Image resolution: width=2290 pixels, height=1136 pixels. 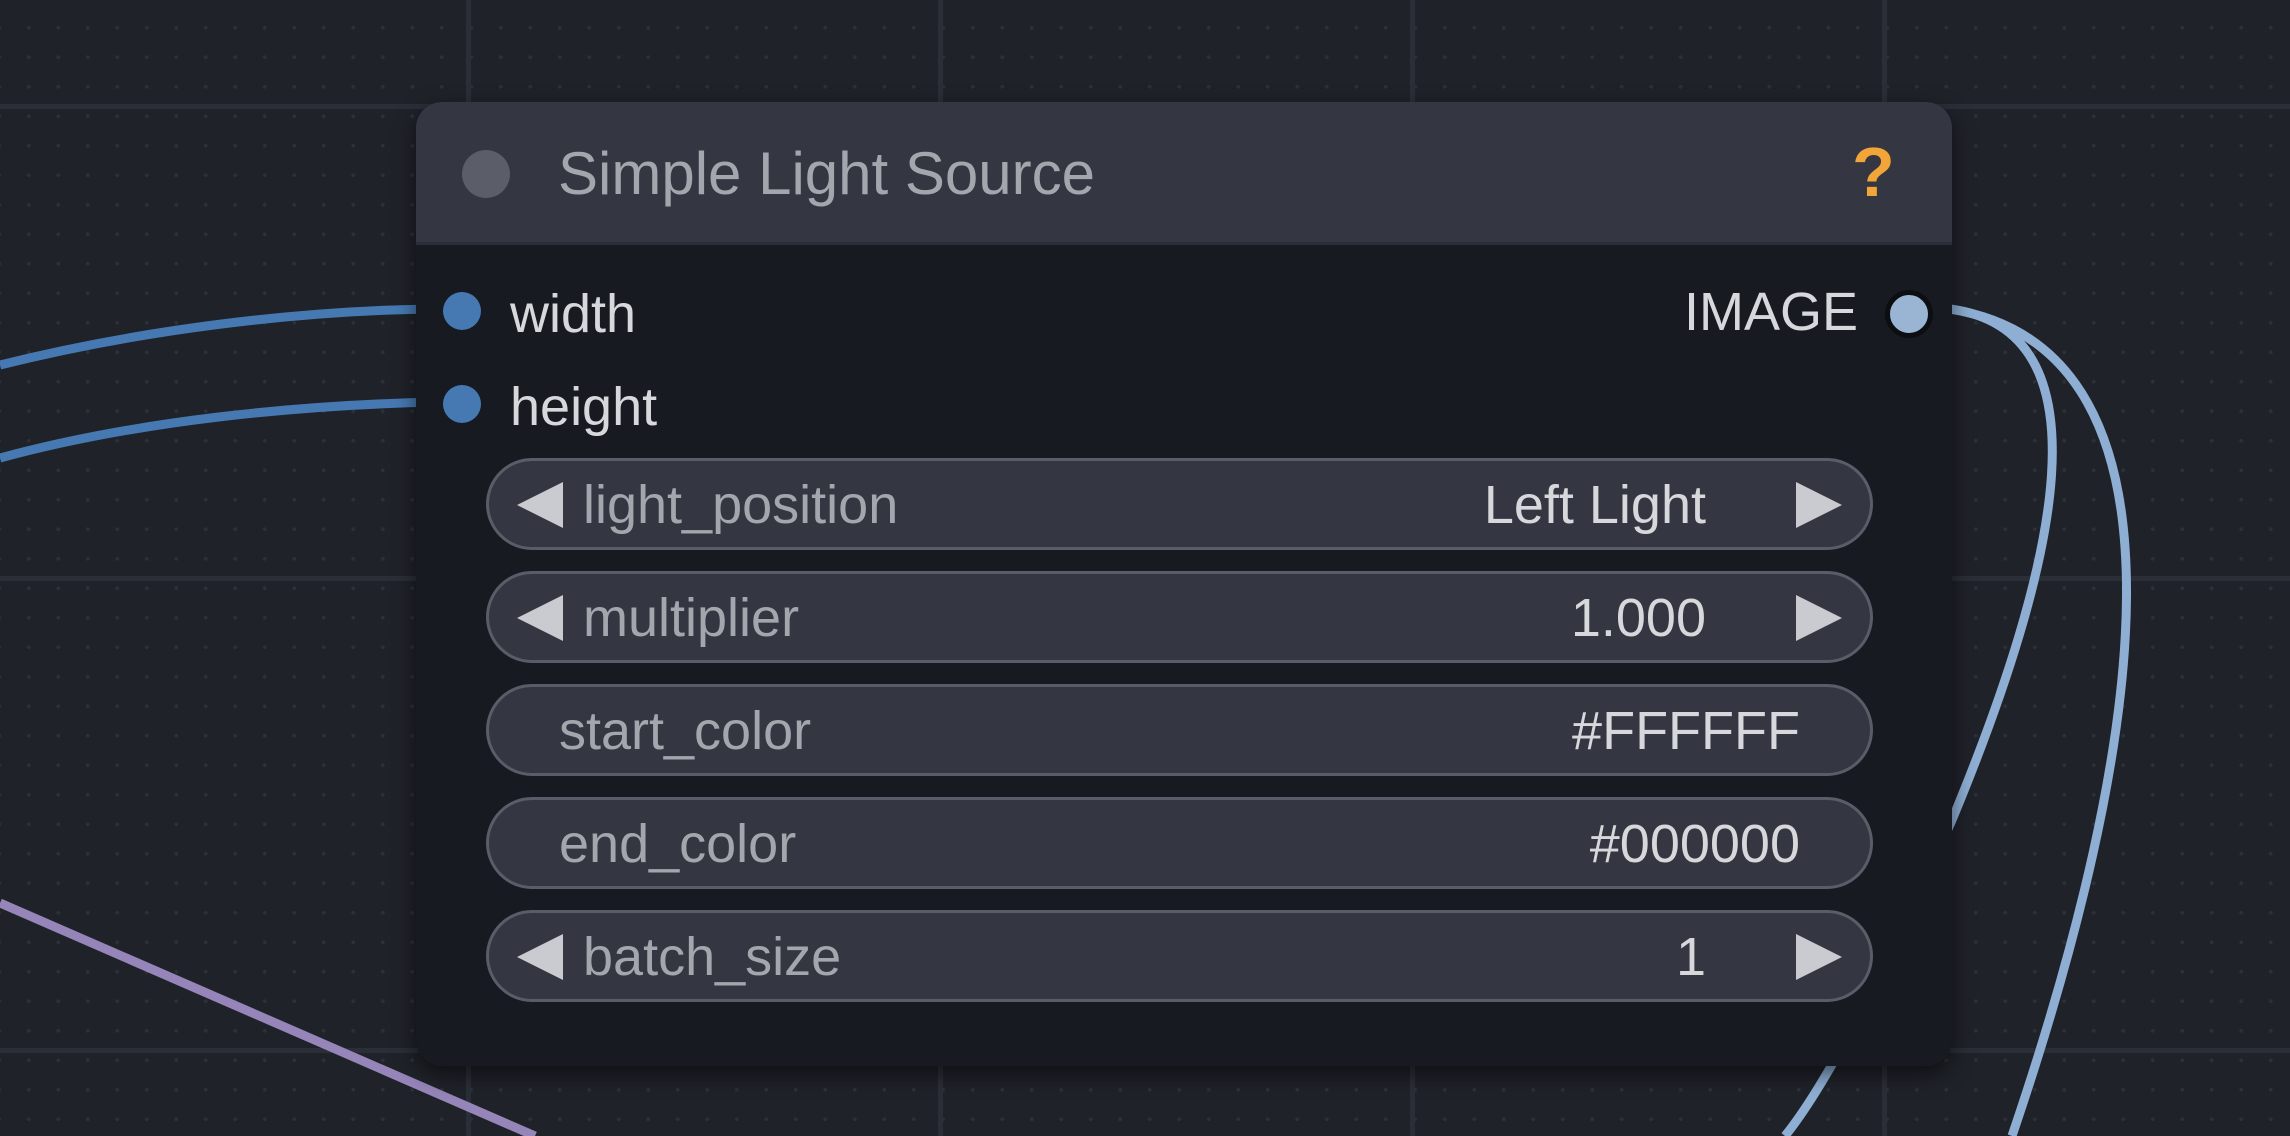 I want to click on widget-label: start_color, so click(x=685, y=731).